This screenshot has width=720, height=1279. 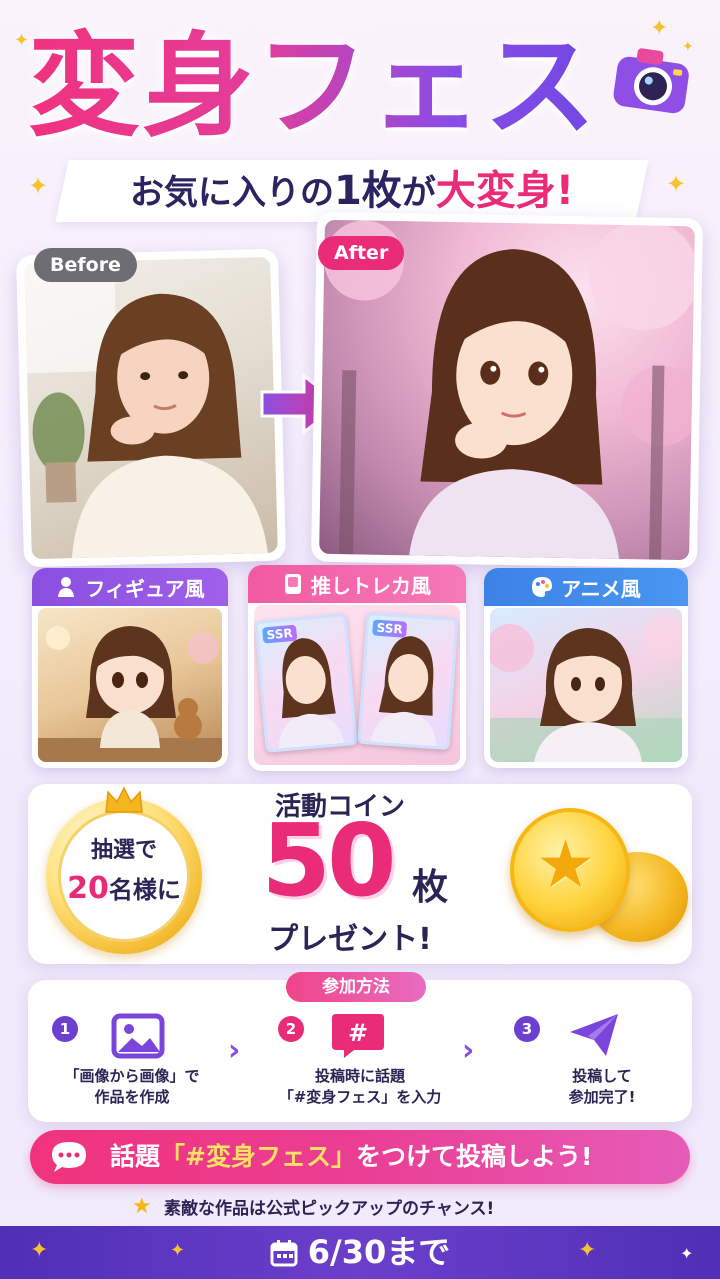 I want to click on style-card-header: 推しトレカ風, so click(x=357, y=584).